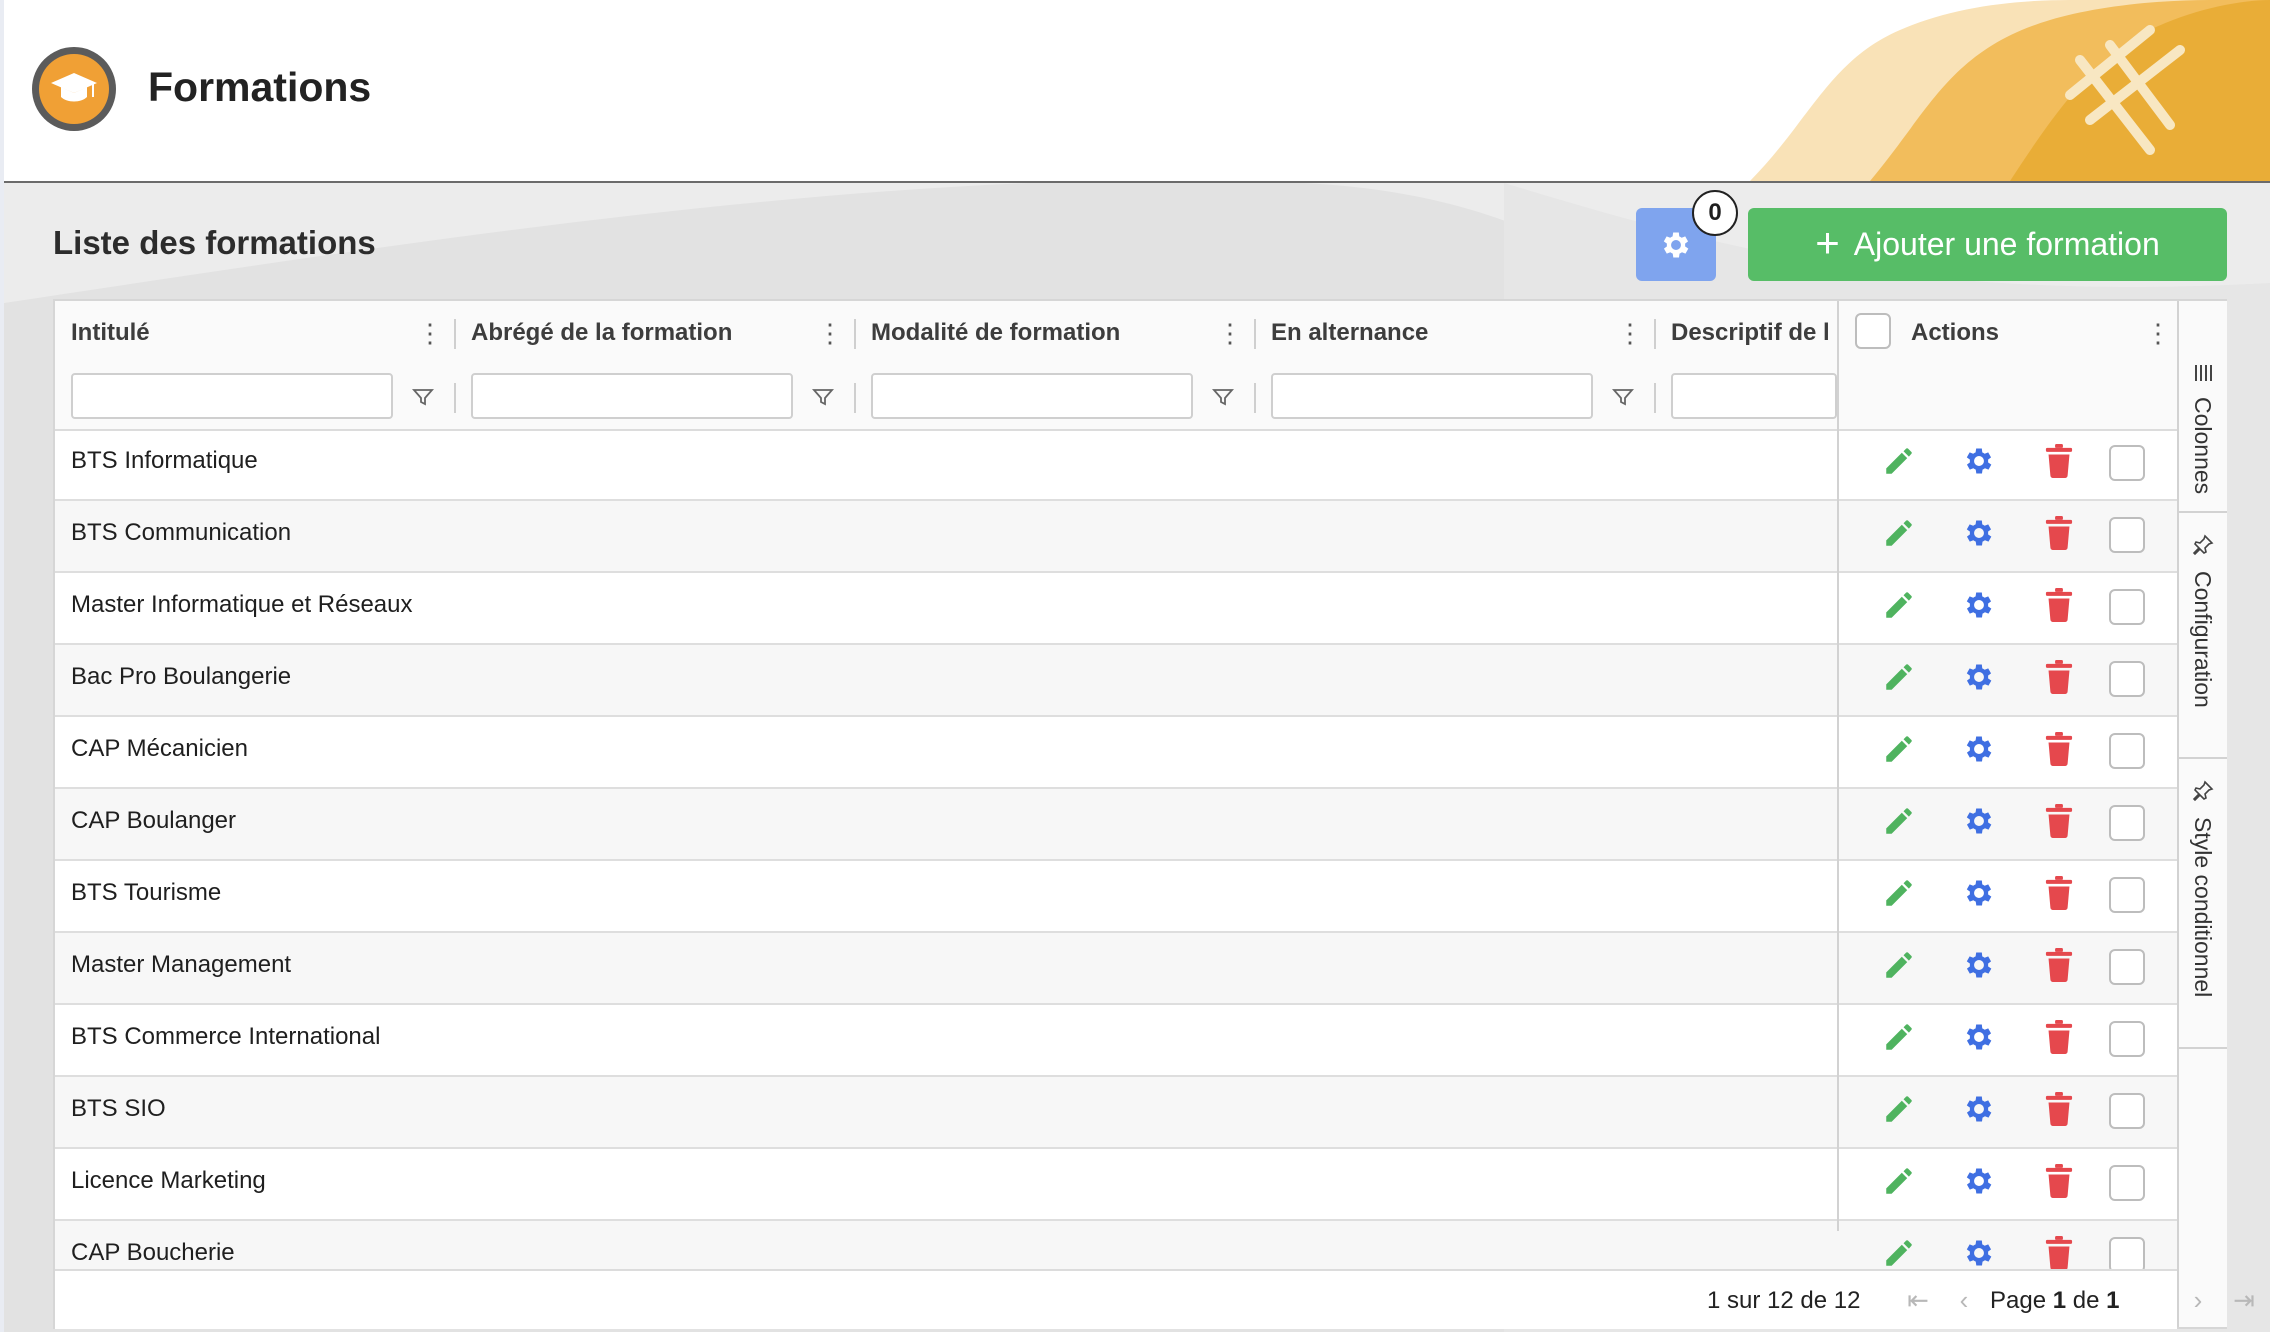 This screenshot has height=1332, width=2270. Describe the element at coordinates (2203, 639) in the screenshot. I see `side-tab-configuration-label: Configuration` at that location.